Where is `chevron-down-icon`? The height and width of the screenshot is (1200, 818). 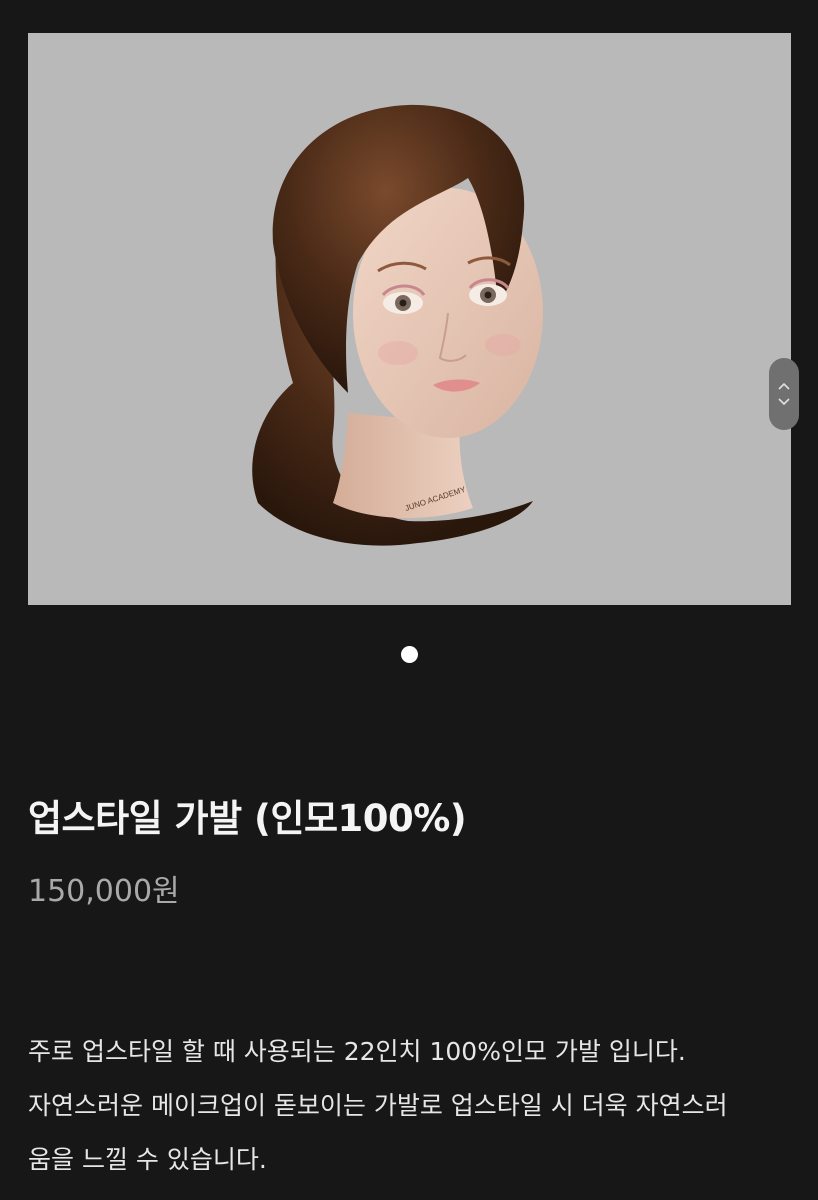 chevron-down-icon is located at coordinates (784, 402).